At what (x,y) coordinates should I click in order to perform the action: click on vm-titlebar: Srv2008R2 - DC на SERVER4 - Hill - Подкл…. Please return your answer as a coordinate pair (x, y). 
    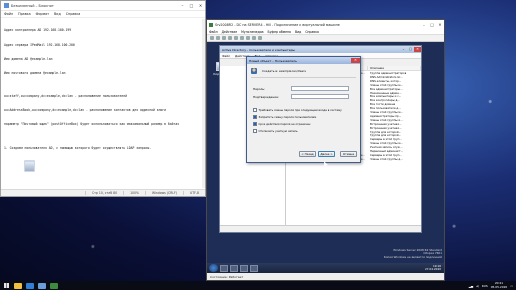
    Looking at the image, I should click on (325, 24).